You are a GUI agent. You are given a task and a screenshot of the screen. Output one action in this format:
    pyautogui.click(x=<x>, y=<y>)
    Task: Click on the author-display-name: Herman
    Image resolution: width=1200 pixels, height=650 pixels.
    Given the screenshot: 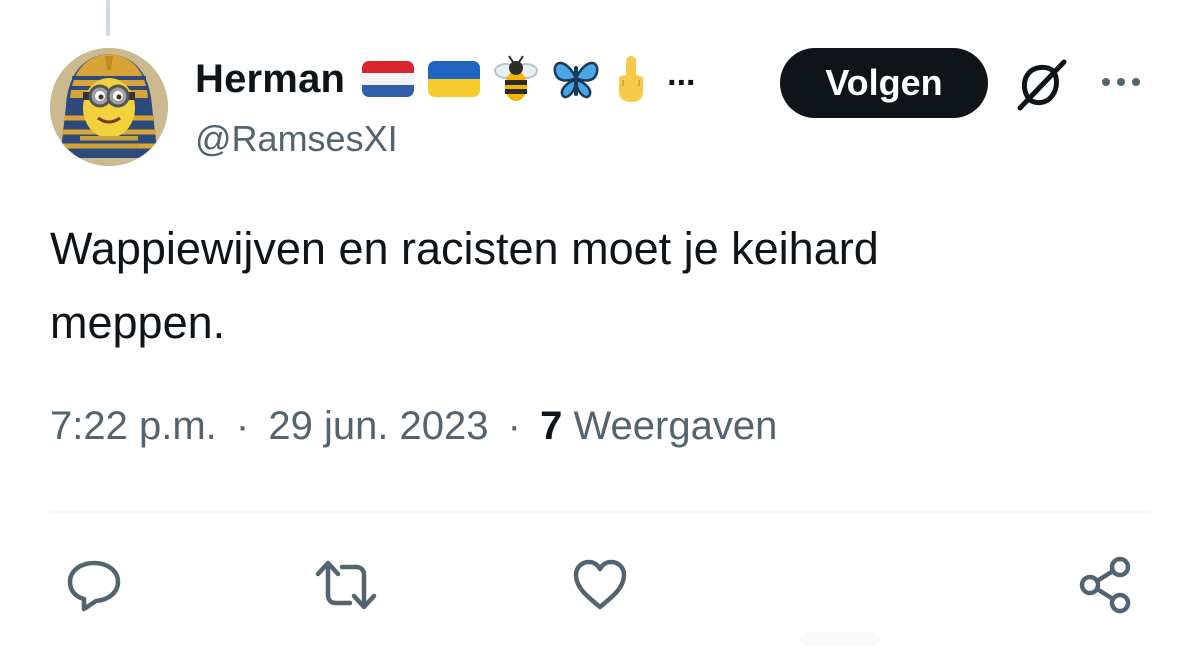 What is the action you would take?
    pyautogui.click(x=270, y=79)
    